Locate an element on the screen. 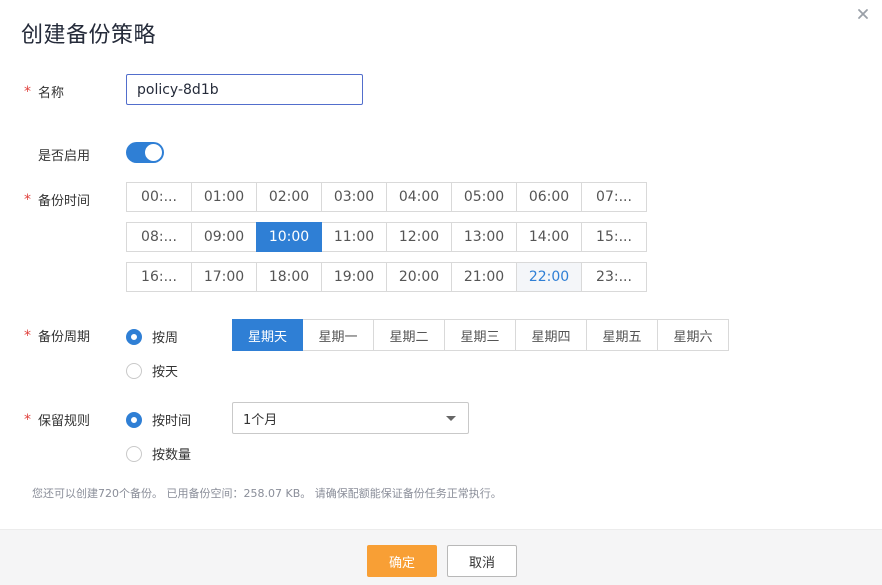 This screenshot has width=882, height=585. cycle-by-day-radio: 按天 is located at coordinates (152, 370).